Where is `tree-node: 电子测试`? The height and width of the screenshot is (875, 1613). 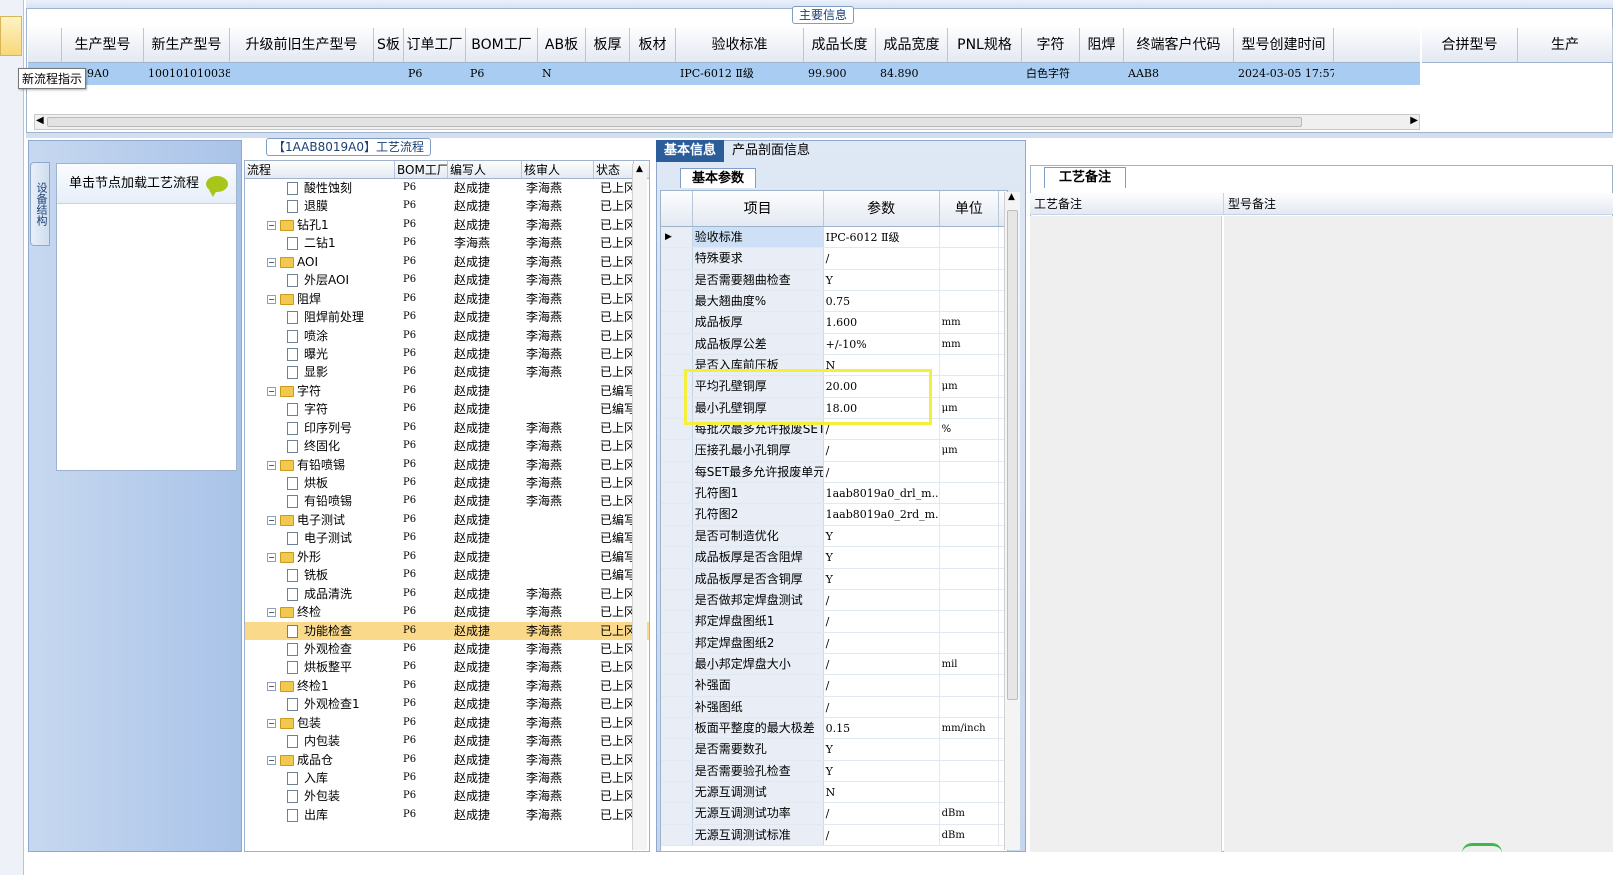
tree-node: 电子测试 is located at coordinates (320, 538).